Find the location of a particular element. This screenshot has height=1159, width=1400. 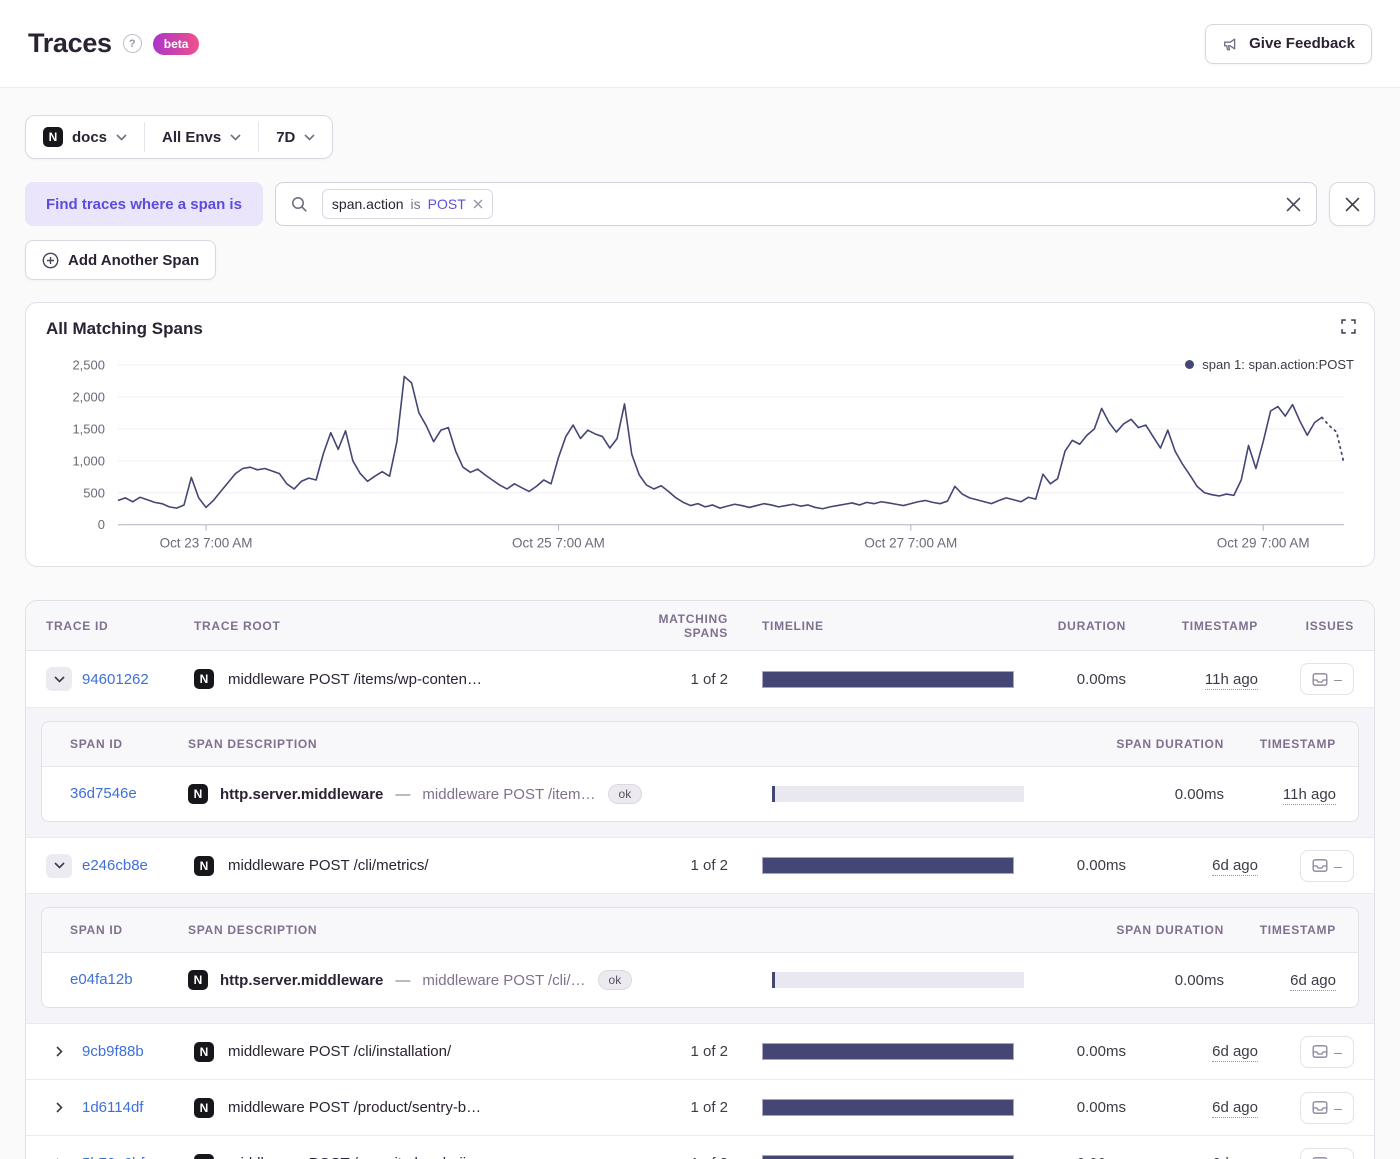

col-header-duration: DURATION is located at coordinates (1091, 625).